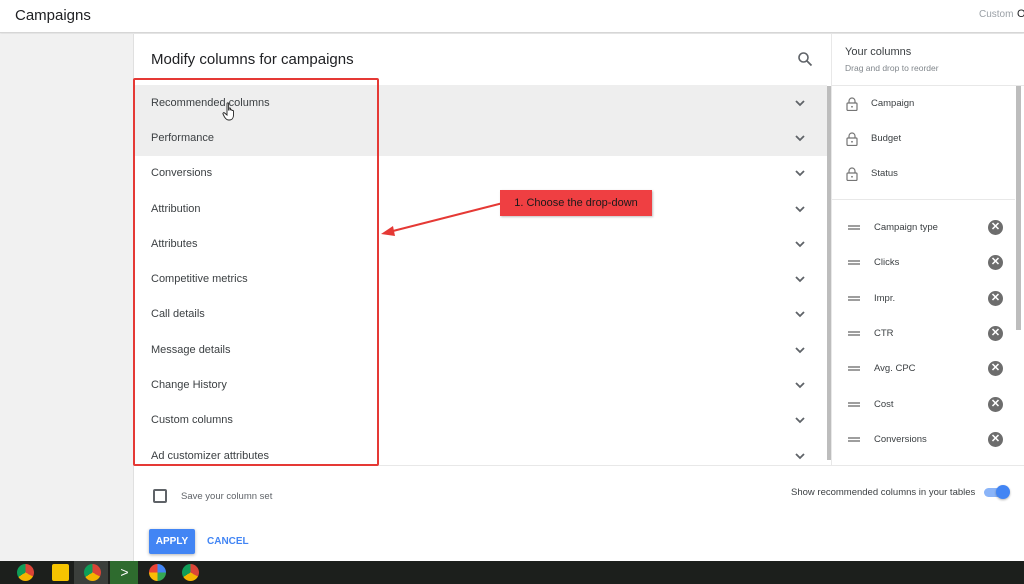  What do you see at coordinates (895, 369) in the screenshot?
I see `selected-column-label: Avg. CPC` at bounding box center [895, 369].